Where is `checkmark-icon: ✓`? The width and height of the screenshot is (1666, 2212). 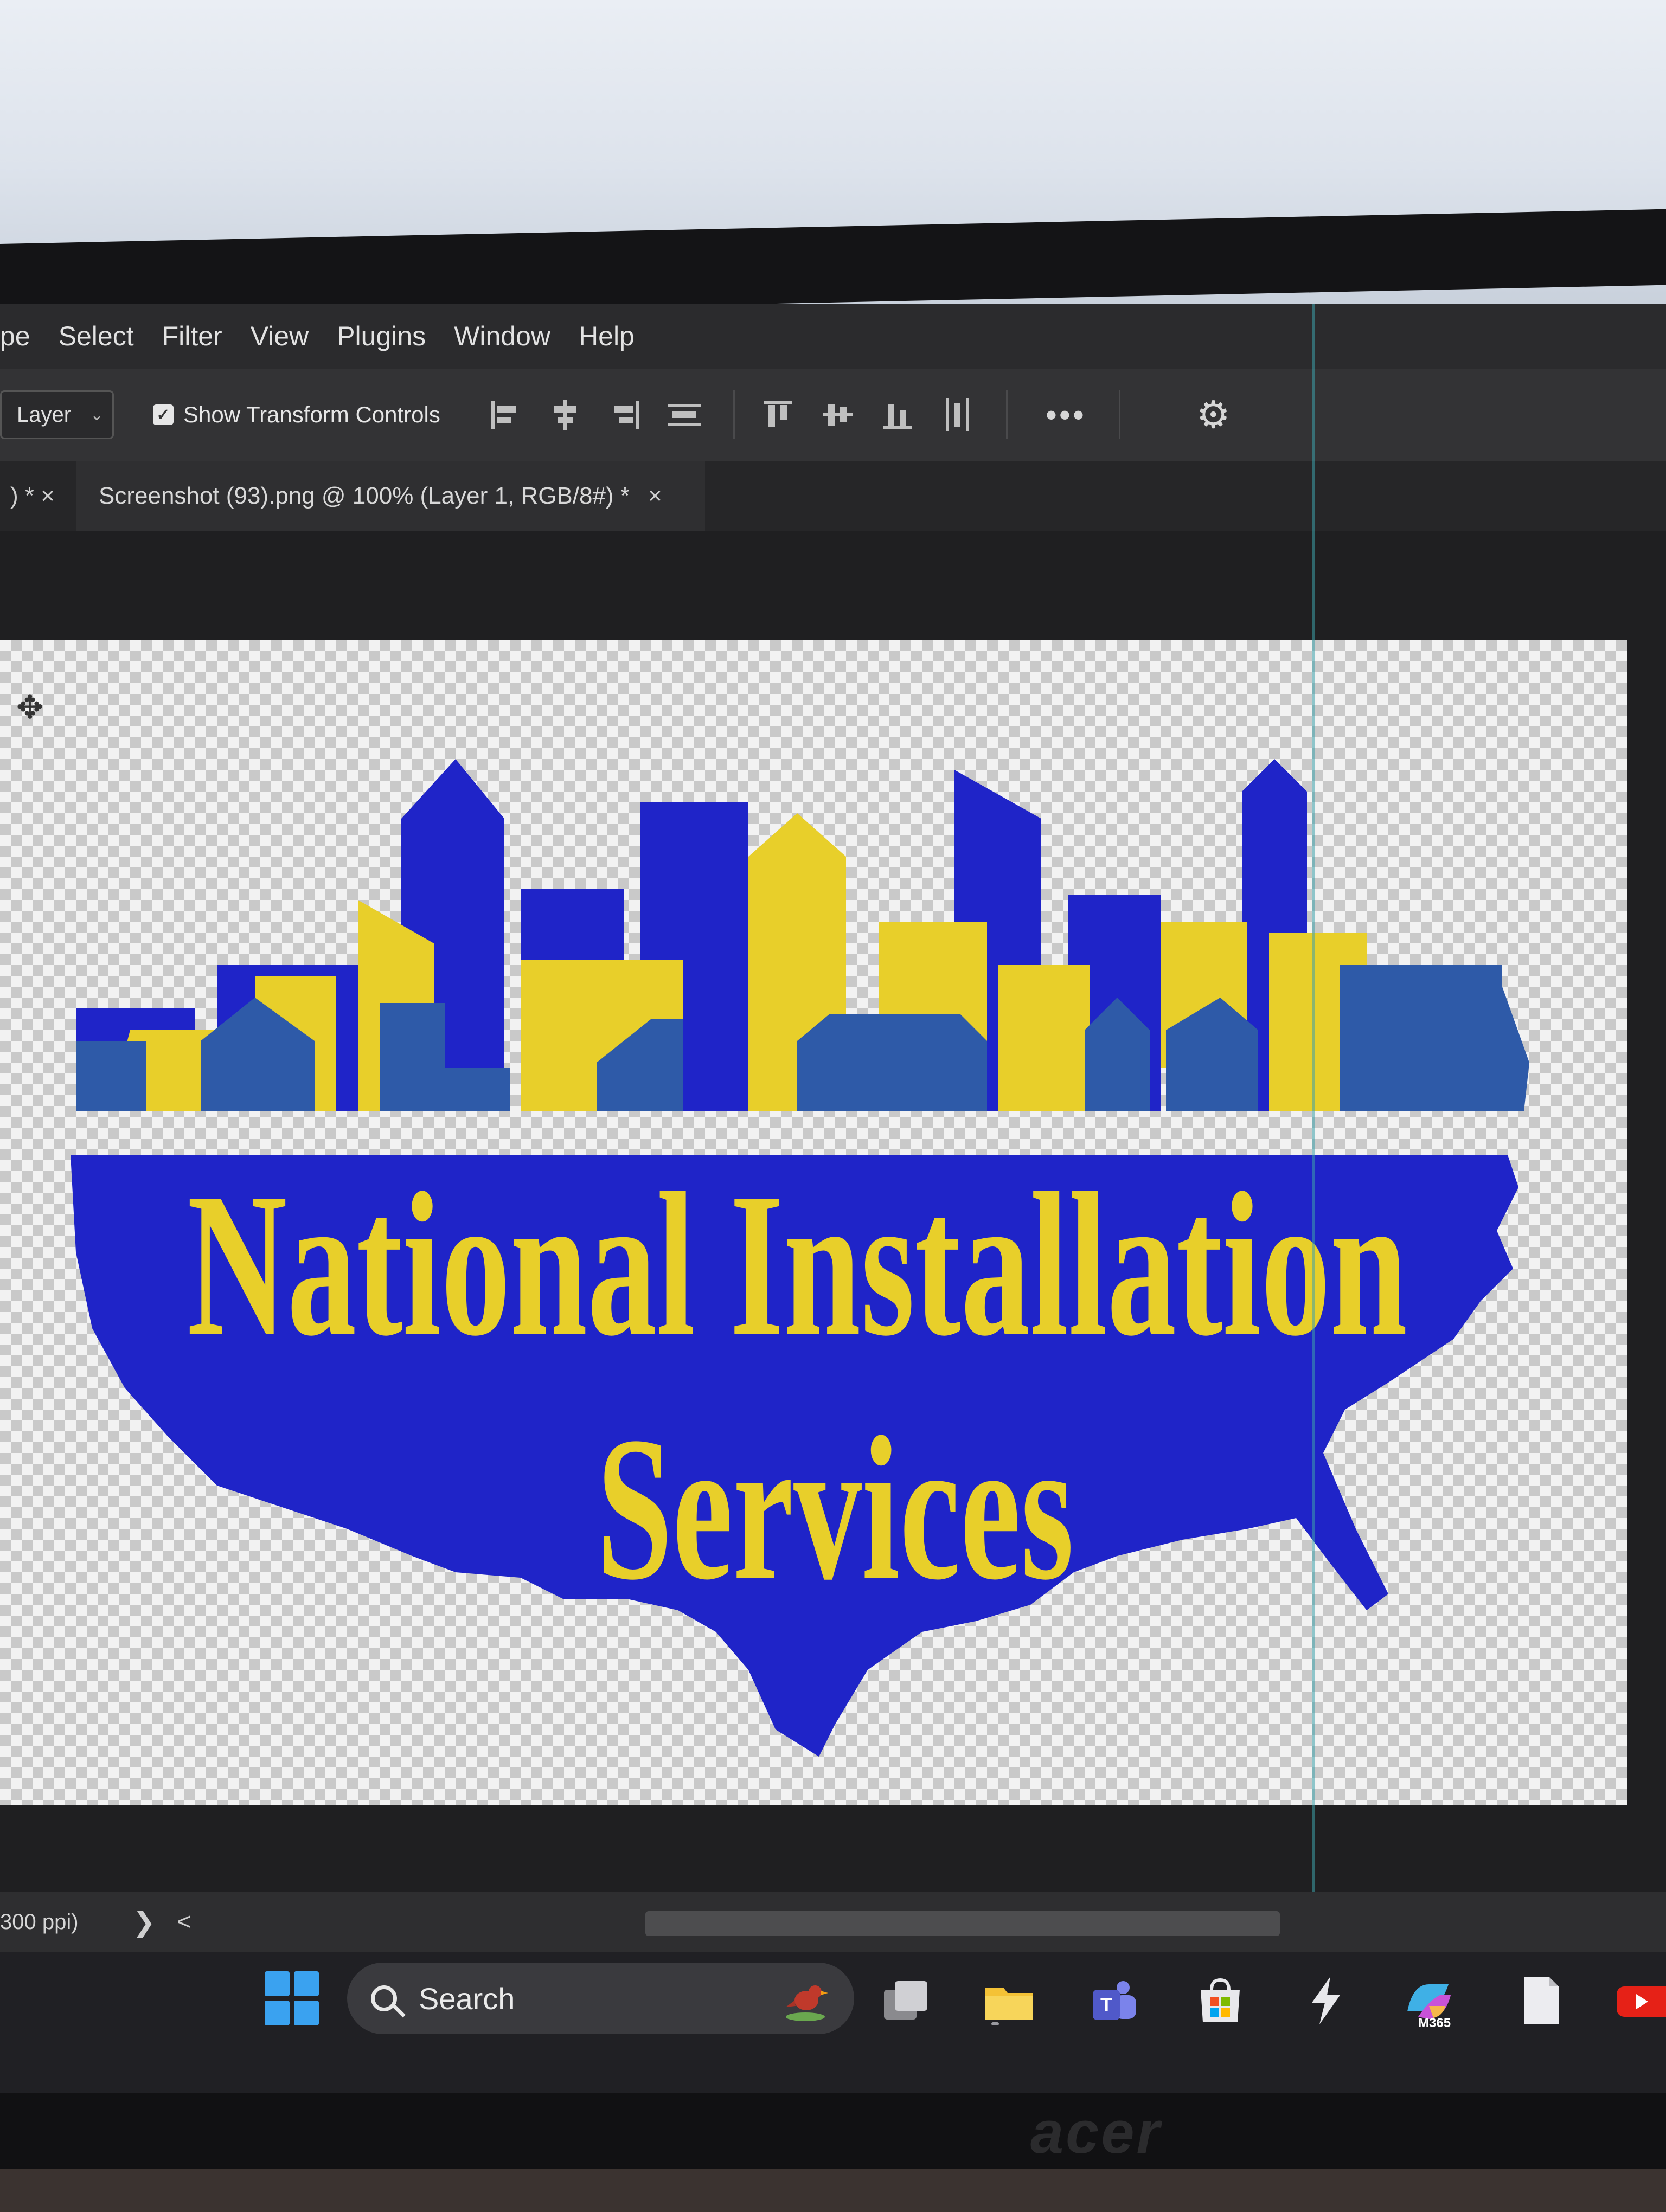 checkmark-icon: ✓ is located at coordinates (164, 414).